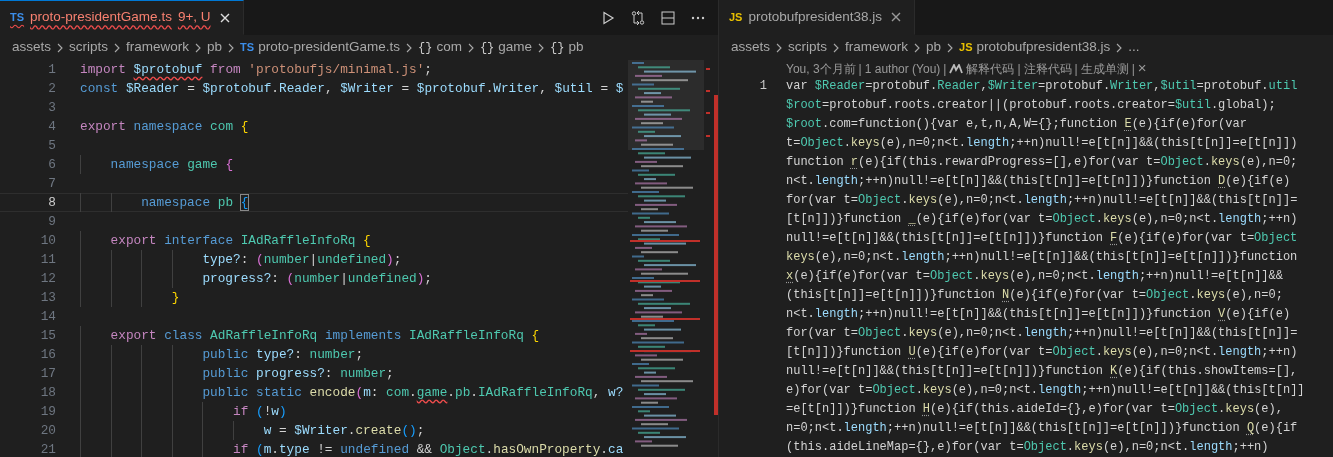  Describe the element at coordinates (1016, 124) in the screenshot. I see `code-line: $root.com=function(){var e,t,n,A,W={};function E(e){if(e)for(var` at that location.